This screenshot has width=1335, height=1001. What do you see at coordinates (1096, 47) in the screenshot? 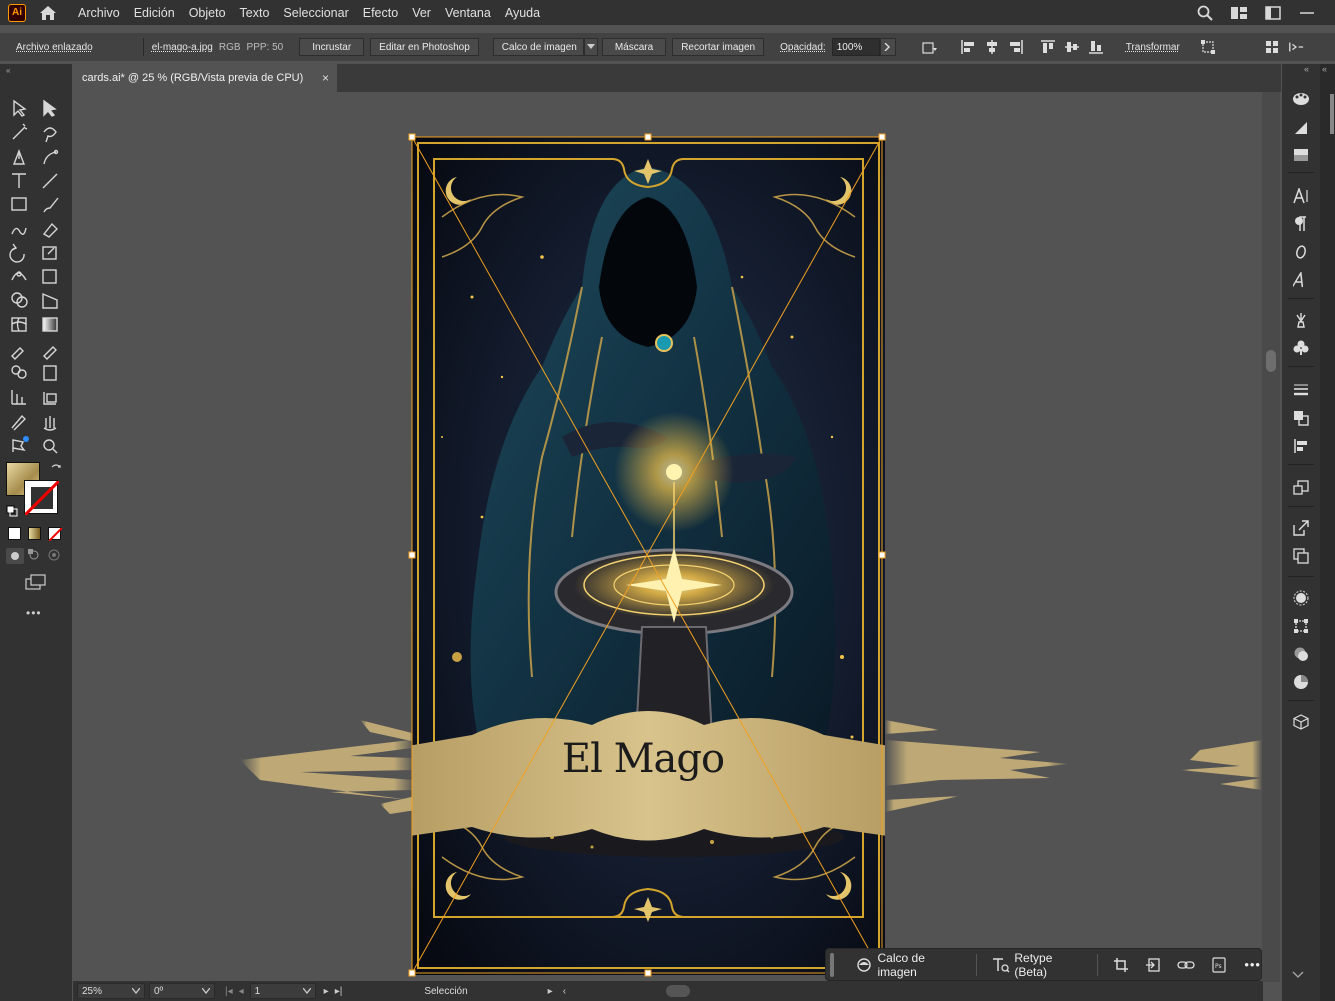
I see `align-bottom-icon` at bounding box center [1096, 47].